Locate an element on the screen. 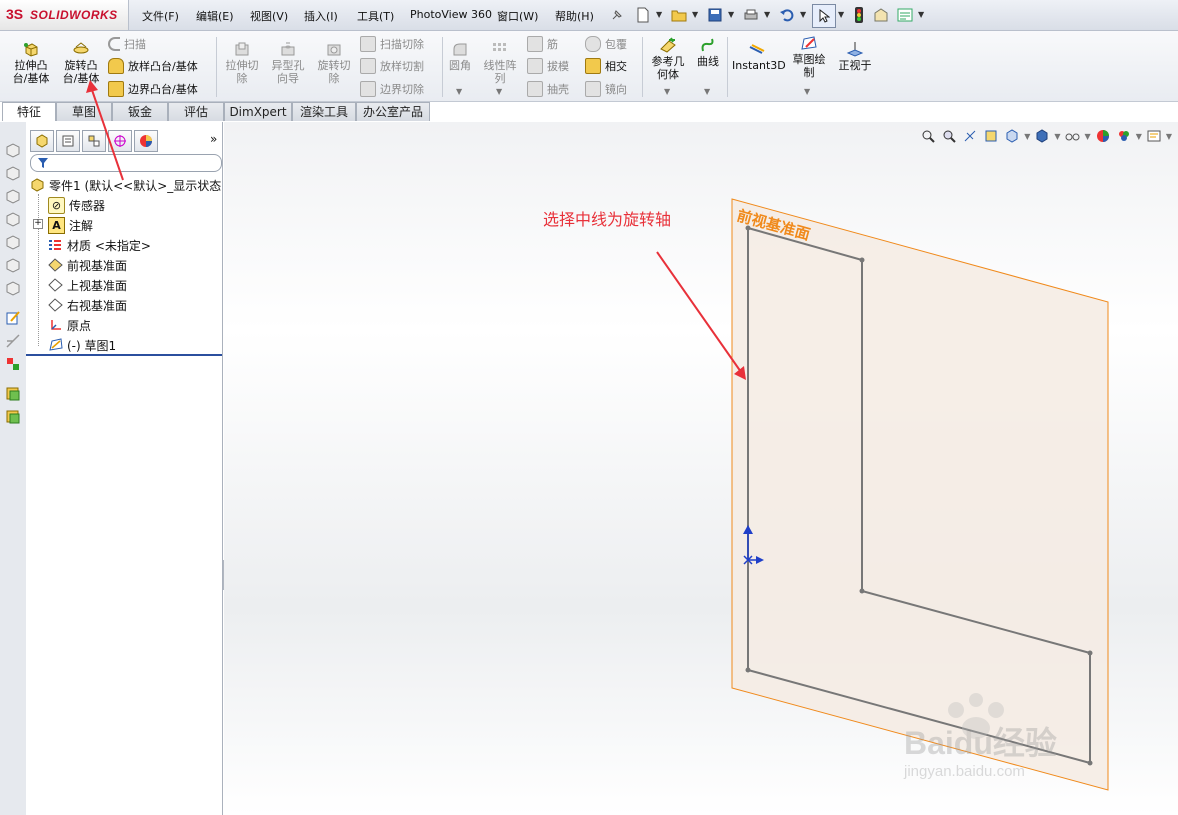 Image resolution: width=1178 pixels, height=815 pixels. curves-button: 曲线 ▼ is located at coordinates (708, 66).